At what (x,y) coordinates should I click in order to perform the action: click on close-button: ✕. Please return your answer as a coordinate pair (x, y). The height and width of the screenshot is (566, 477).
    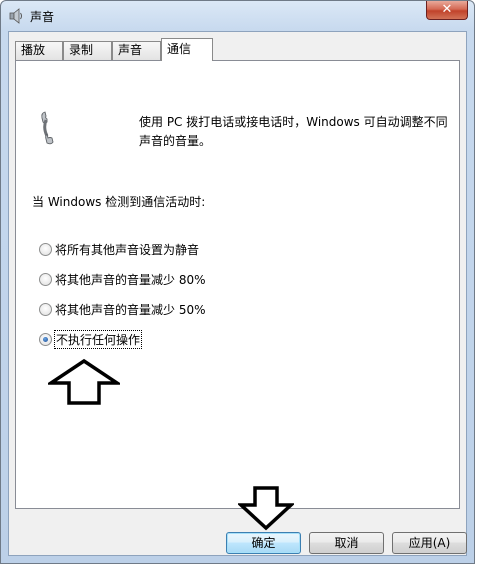
    Looking at the image, I should click on (447, 10).